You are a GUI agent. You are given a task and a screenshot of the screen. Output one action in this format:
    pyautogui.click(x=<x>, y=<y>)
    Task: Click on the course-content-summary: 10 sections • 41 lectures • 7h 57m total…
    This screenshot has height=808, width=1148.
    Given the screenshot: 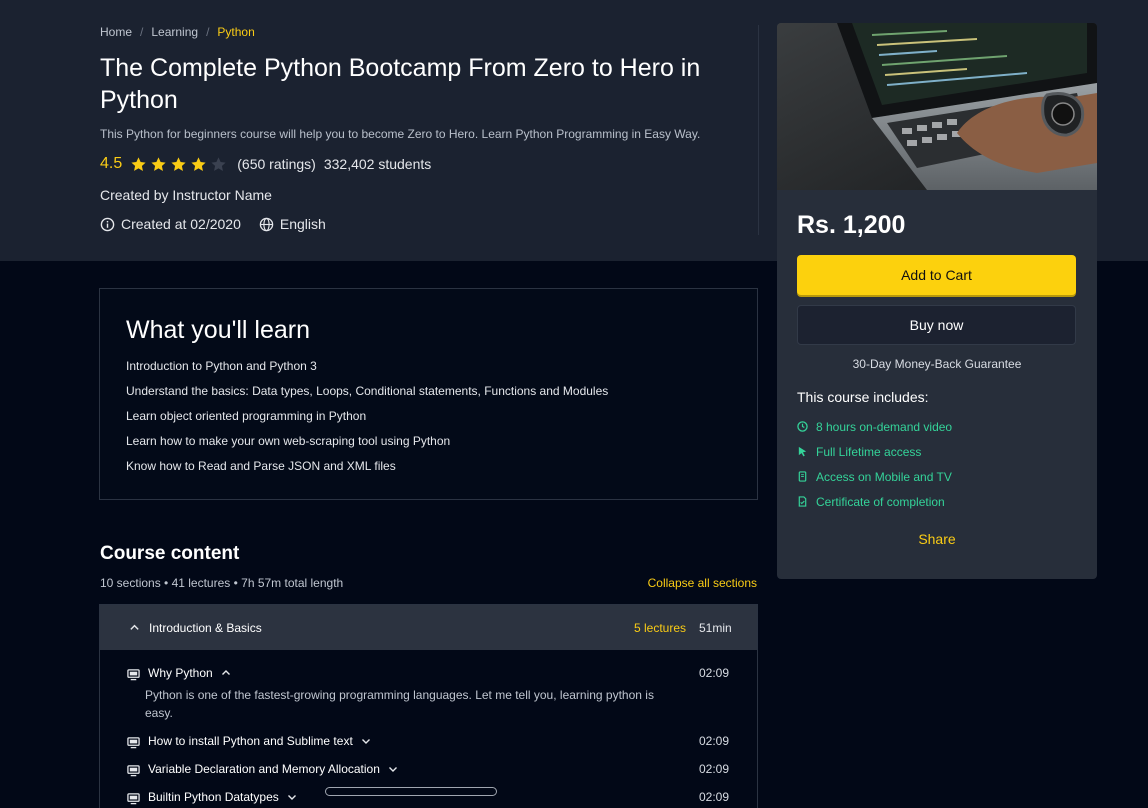 What is the action you would take?
    pyautogui.click(x=222, y=583)
    